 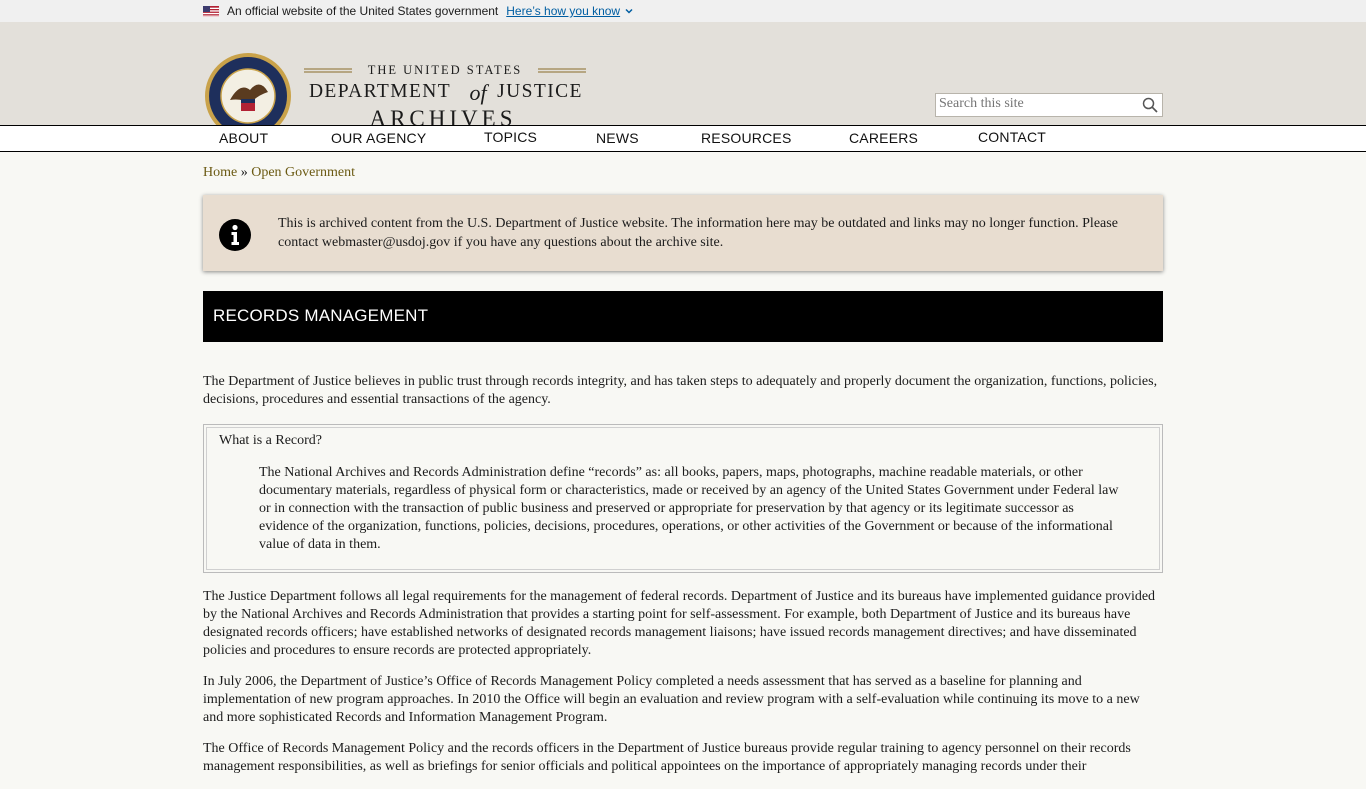 What do you see at coordinates (445, 70) in the screenshot?
I see `wordmark-line1: THE UNITED STATES` at bounding box center [445, 70].